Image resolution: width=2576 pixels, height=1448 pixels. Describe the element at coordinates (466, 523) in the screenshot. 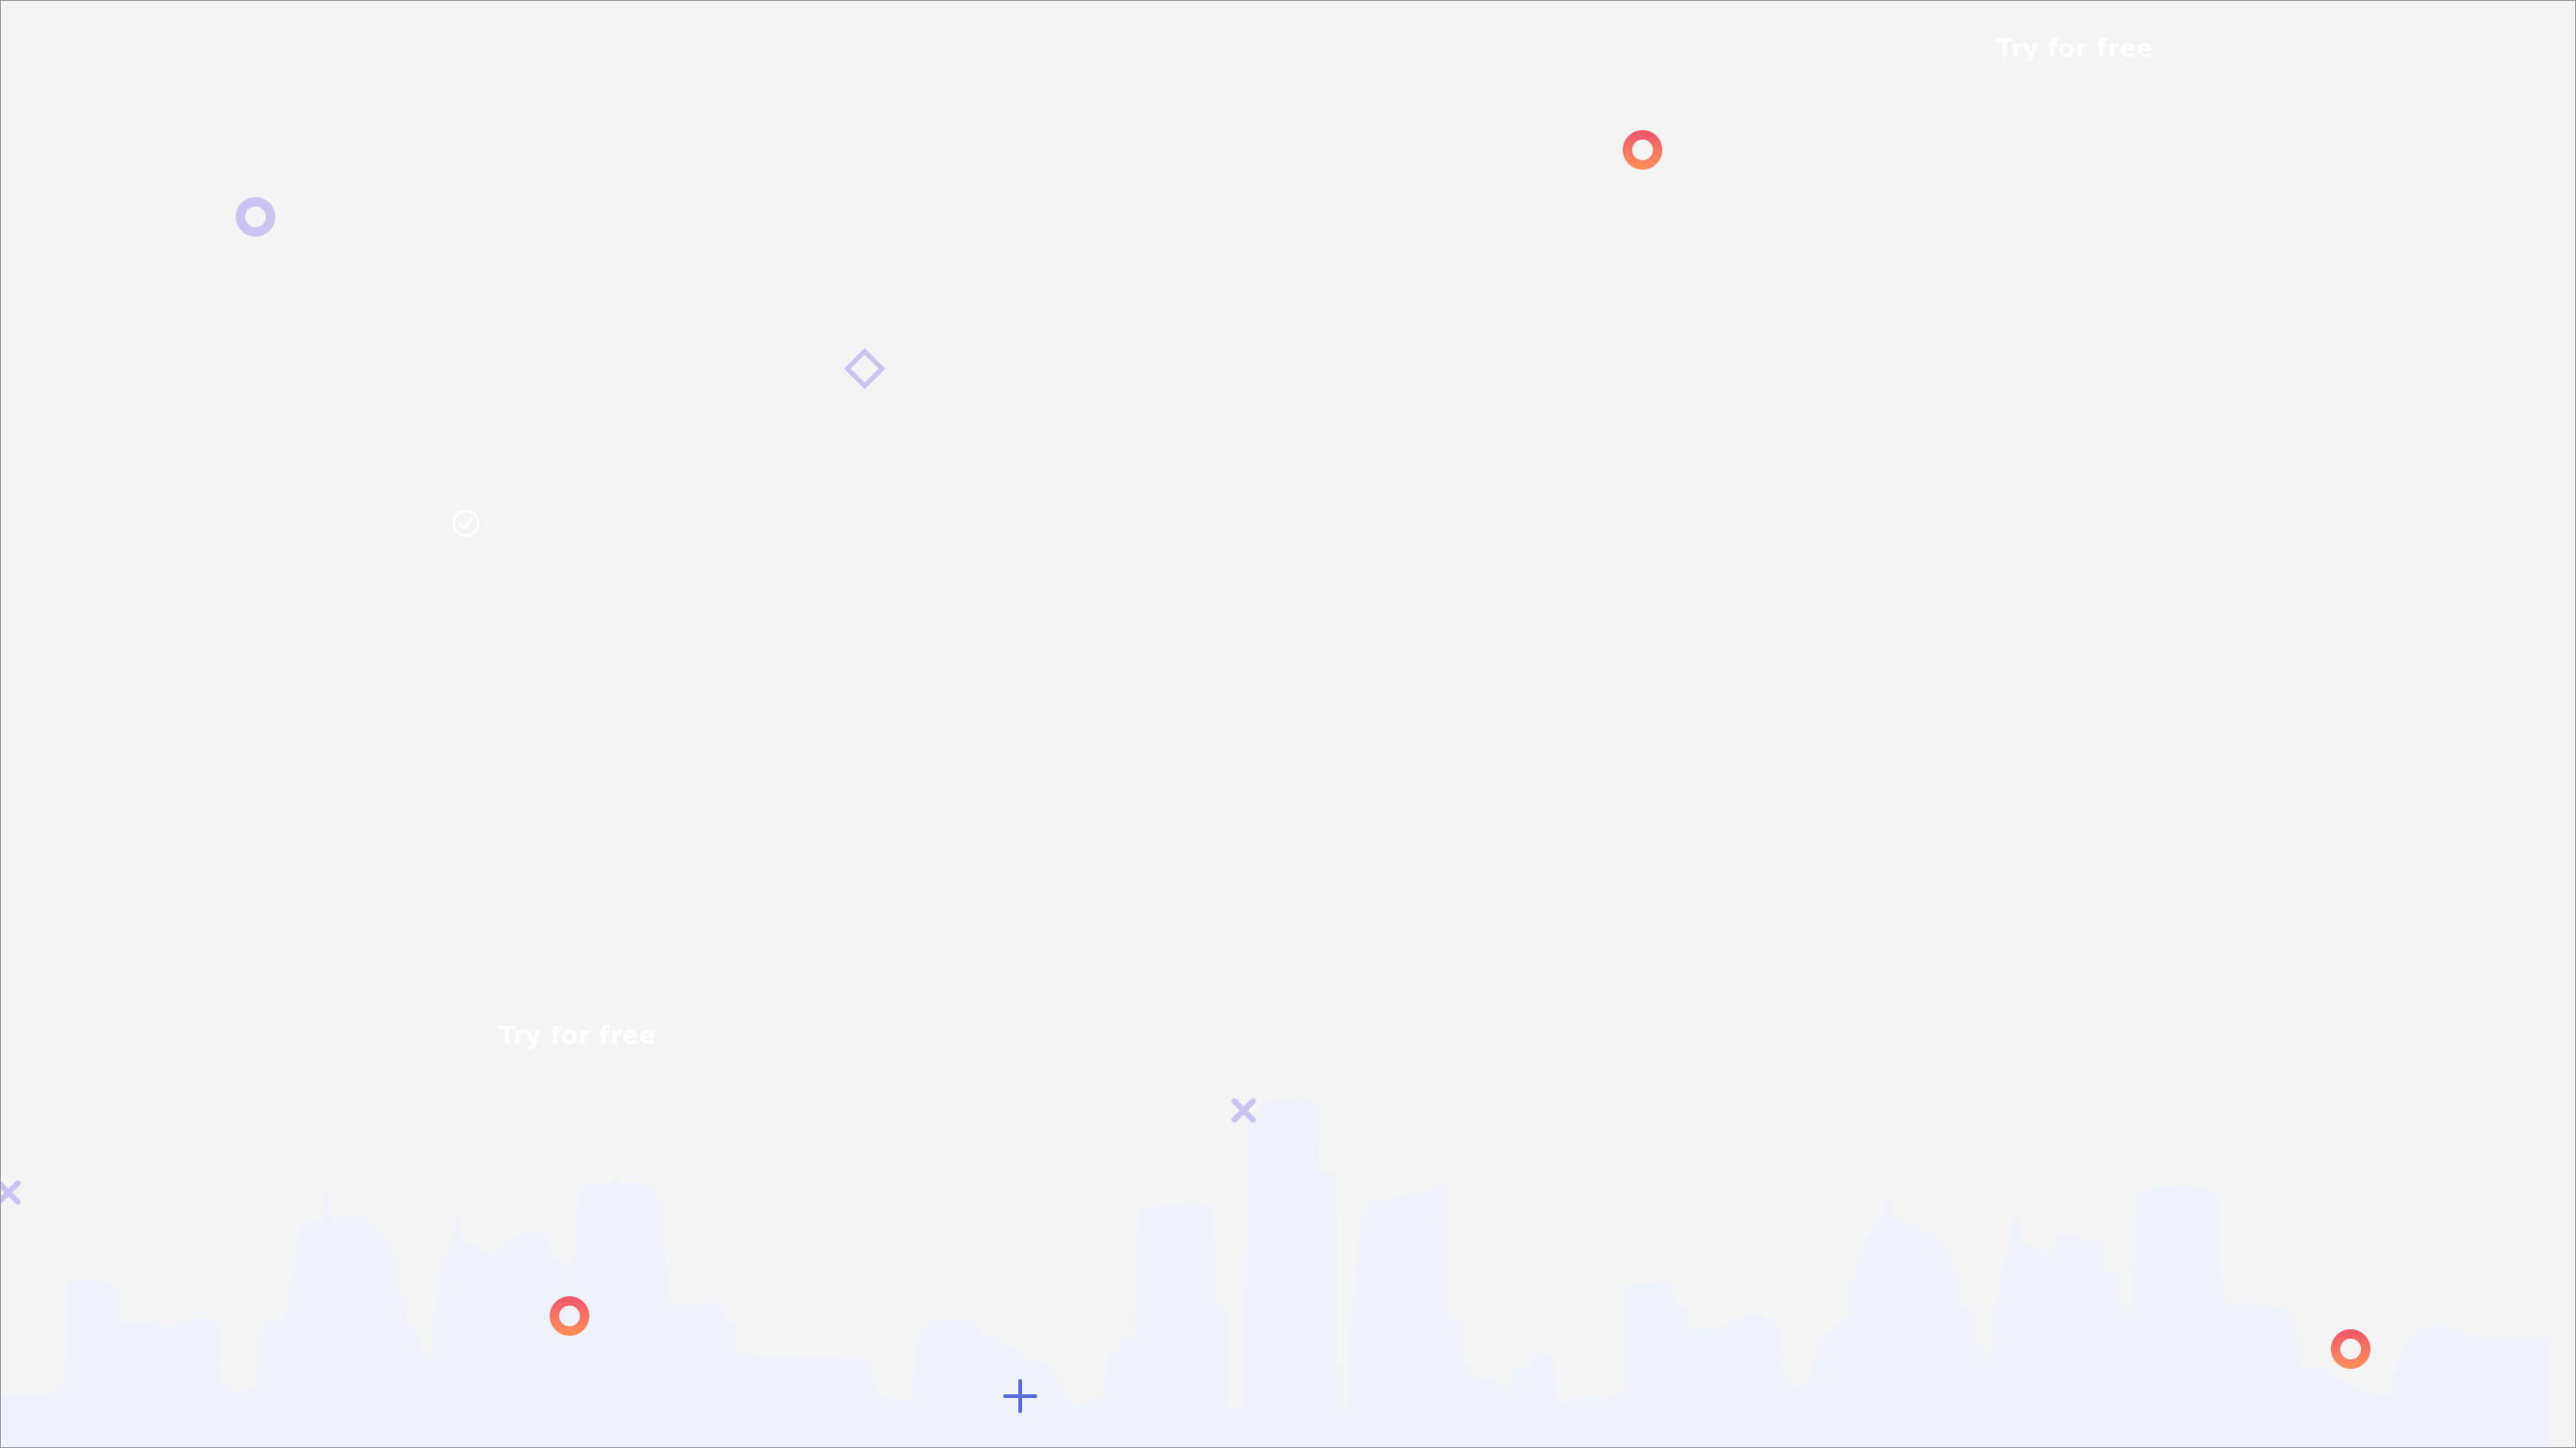

I see `check-circle-icon` at that location.